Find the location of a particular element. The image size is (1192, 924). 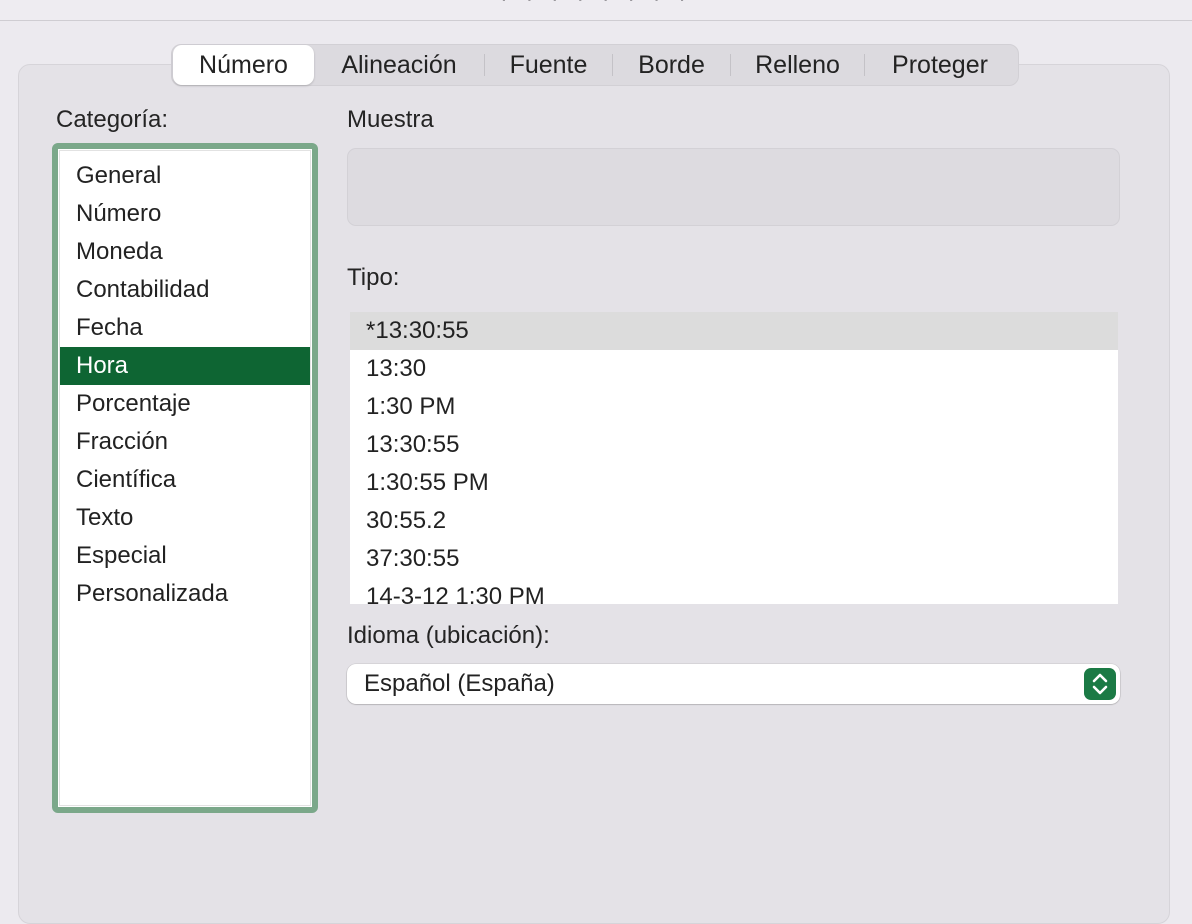

category-item-general: General is located at coordinates (185, 176).